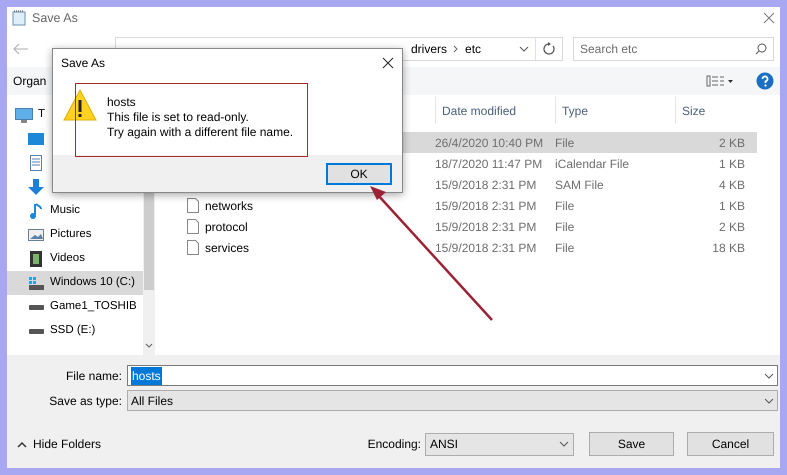  What do you see at coordinates (93, 376) in the screenshot?
I see `field-label: File name:` at bounding box center [93, 376].